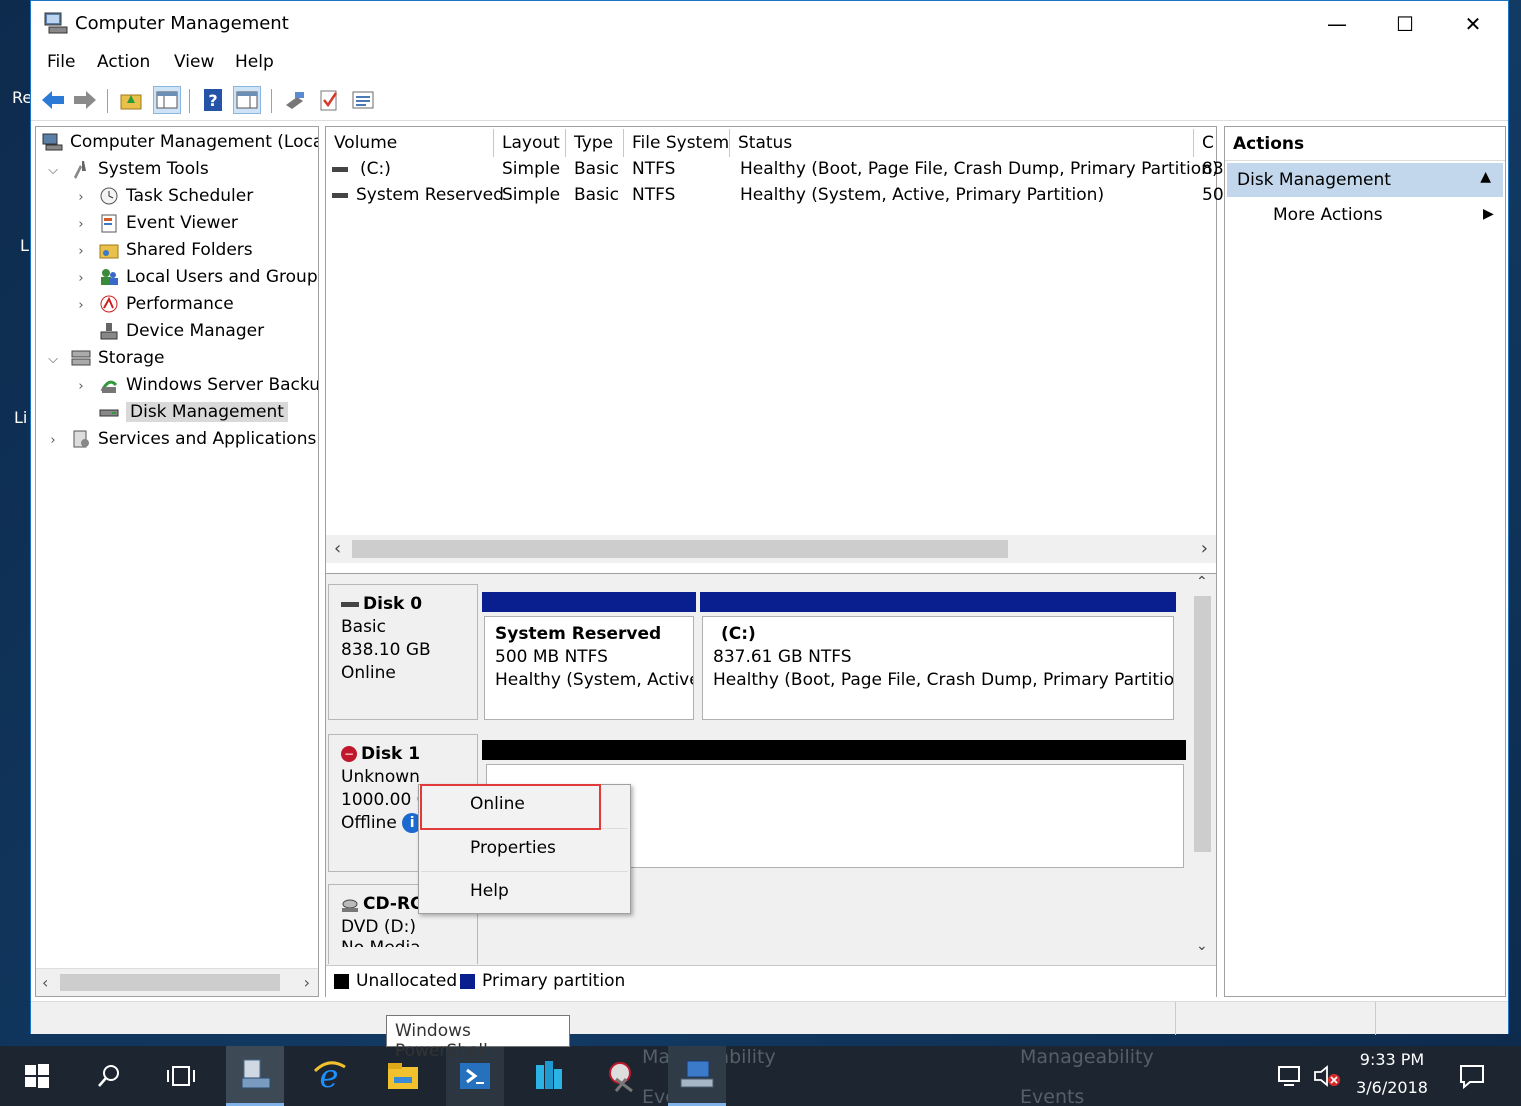  Describe the element at coordinates (1337, 24) in the screenshot. I see `minimize-button: —` at that location.